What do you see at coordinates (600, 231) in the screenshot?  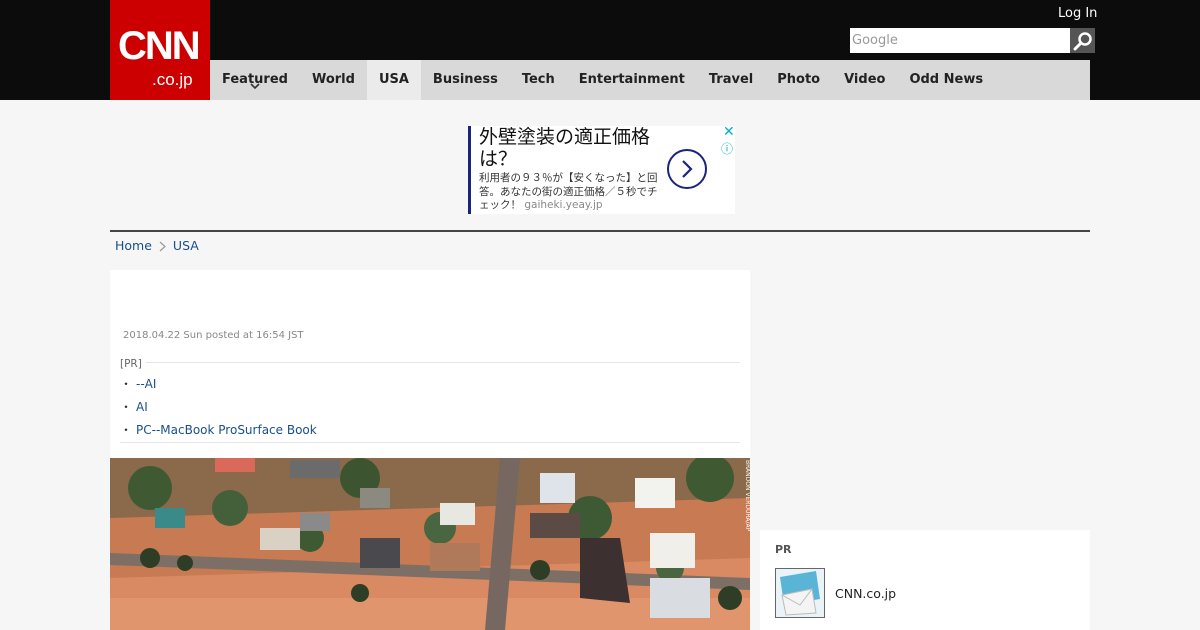 I see `section-divider` at bounding box center [600, 231].